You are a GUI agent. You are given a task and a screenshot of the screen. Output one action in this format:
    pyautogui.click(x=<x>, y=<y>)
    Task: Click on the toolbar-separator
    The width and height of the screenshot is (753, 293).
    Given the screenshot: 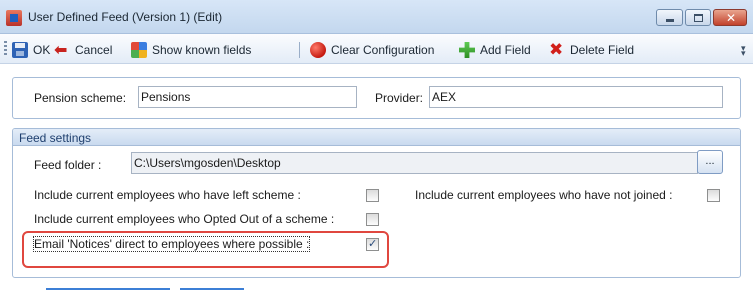 What is the action you would take?
    pyautogui.click(x=299, y=50)
    